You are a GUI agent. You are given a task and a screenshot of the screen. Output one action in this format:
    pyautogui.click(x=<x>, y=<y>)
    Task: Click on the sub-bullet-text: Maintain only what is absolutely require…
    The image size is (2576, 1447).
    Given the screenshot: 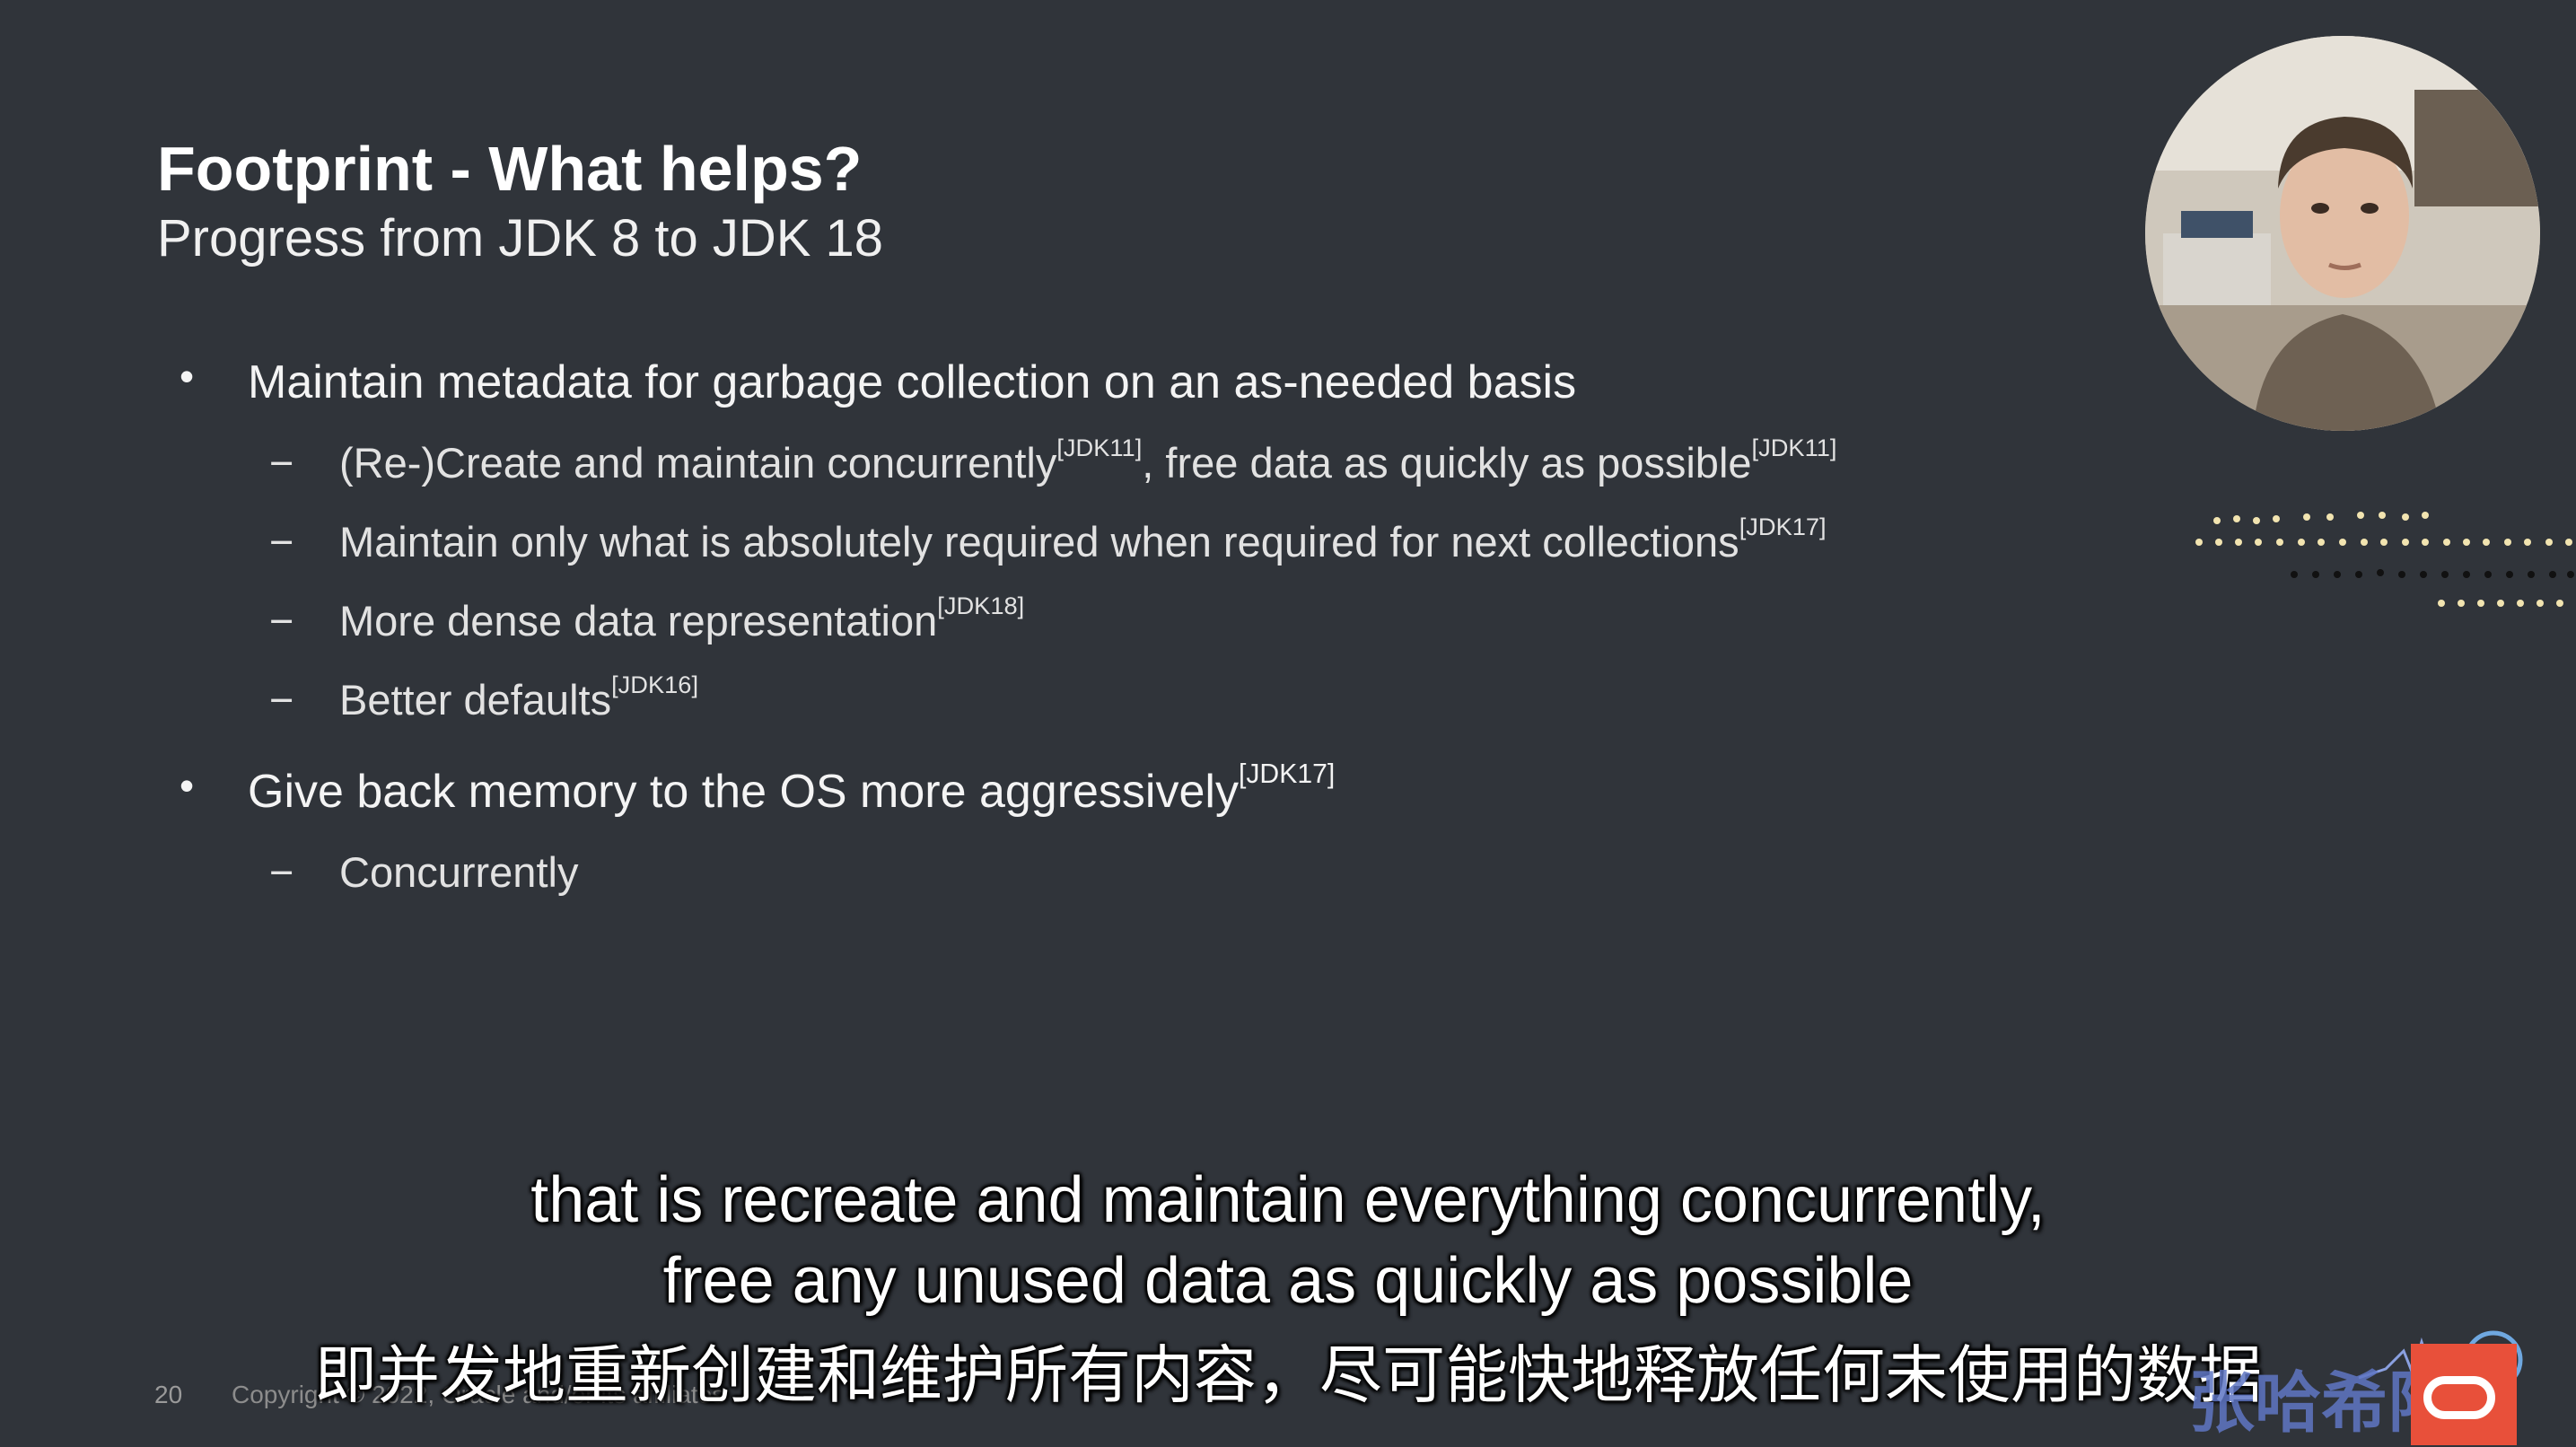 What is the action you would take?
    pyautogui.click(x=1083, y=539)
    